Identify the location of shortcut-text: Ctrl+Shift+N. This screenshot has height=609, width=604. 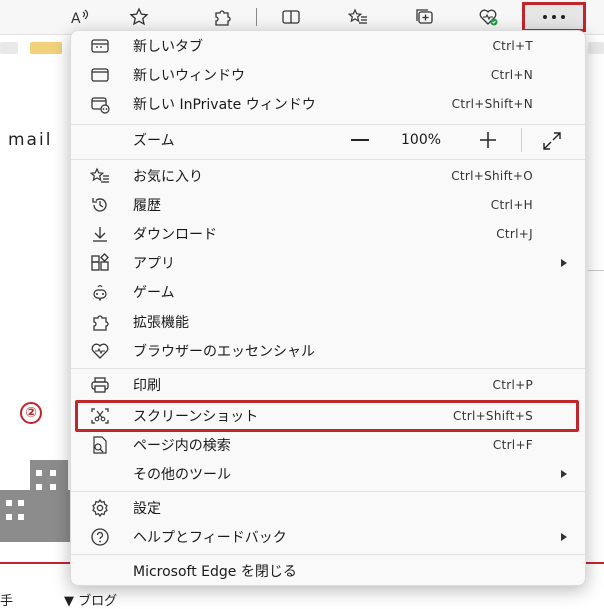
(492, 104).